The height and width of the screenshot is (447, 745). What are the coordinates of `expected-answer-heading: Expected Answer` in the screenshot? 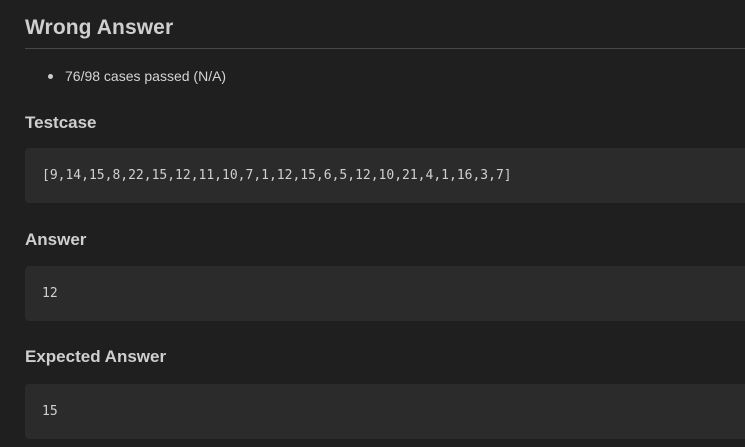 It's located at (96, 356).